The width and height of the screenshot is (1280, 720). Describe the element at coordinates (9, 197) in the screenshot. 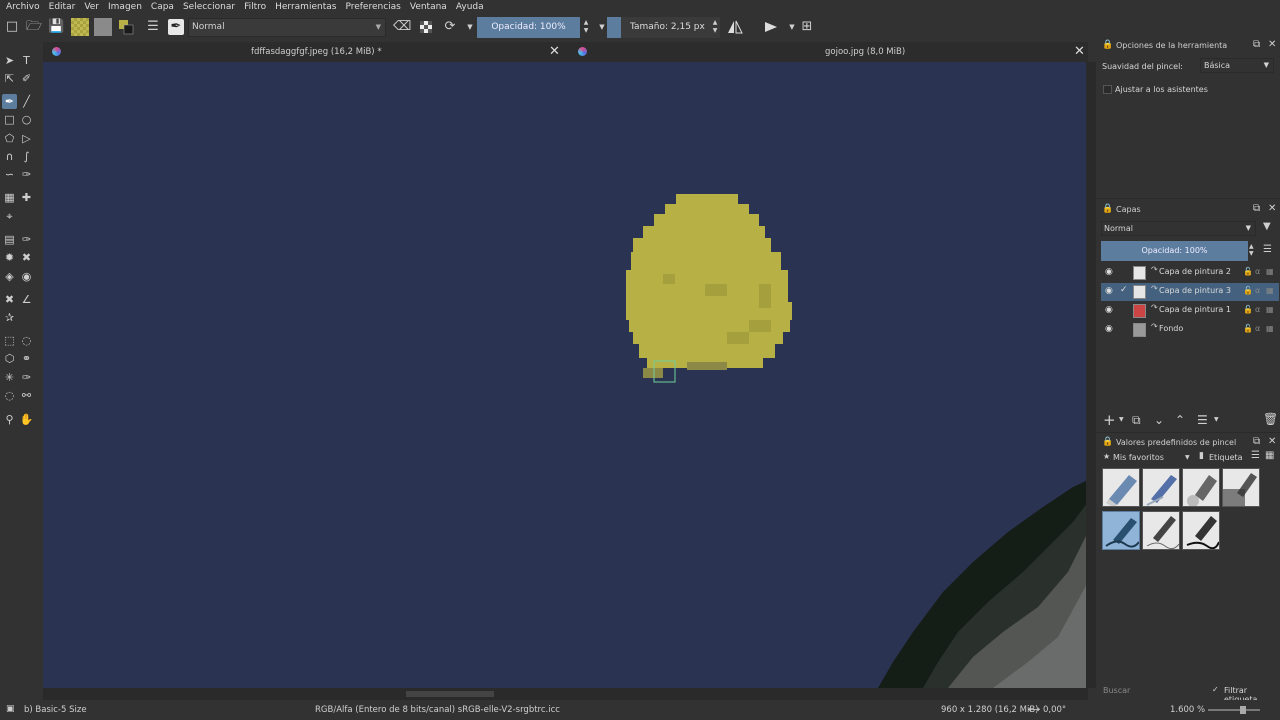

I see `transform-tool-icon: ▦` at that location.